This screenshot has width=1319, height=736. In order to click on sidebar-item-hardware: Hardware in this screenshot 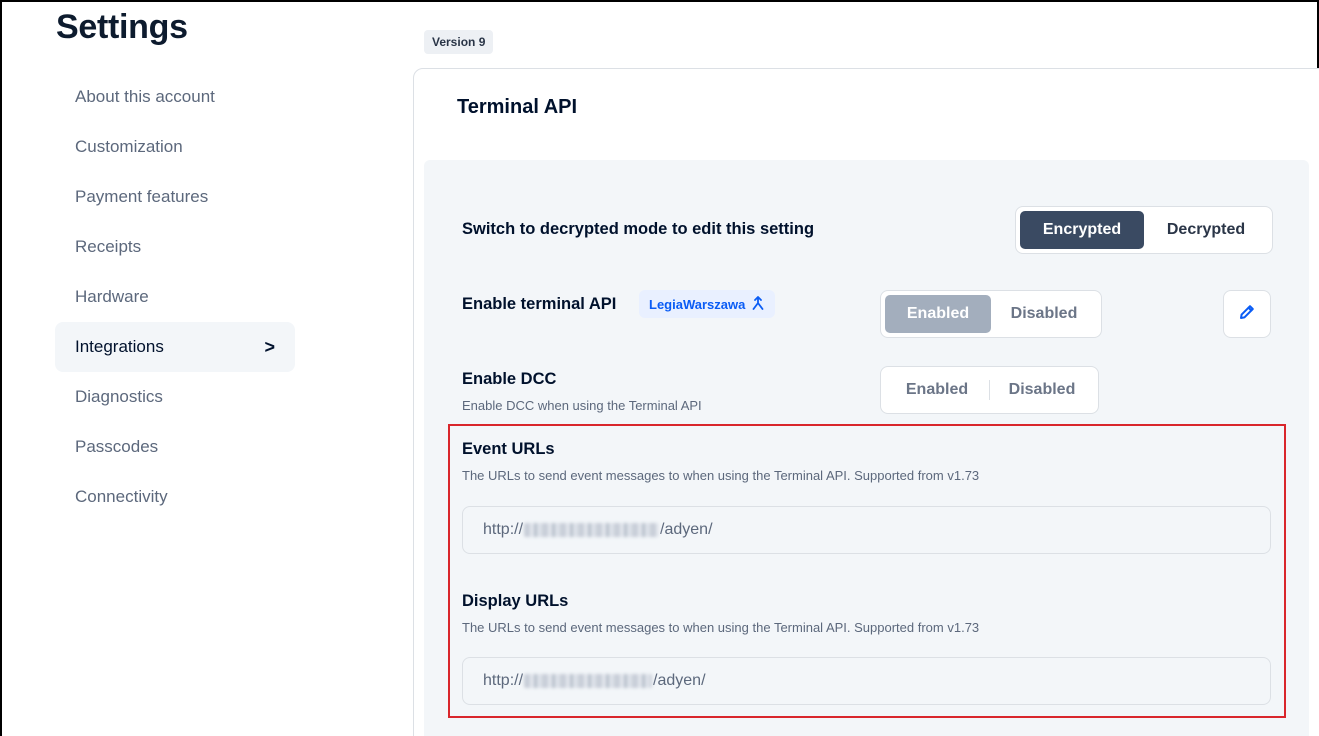, I will do `click(175, 297)`.